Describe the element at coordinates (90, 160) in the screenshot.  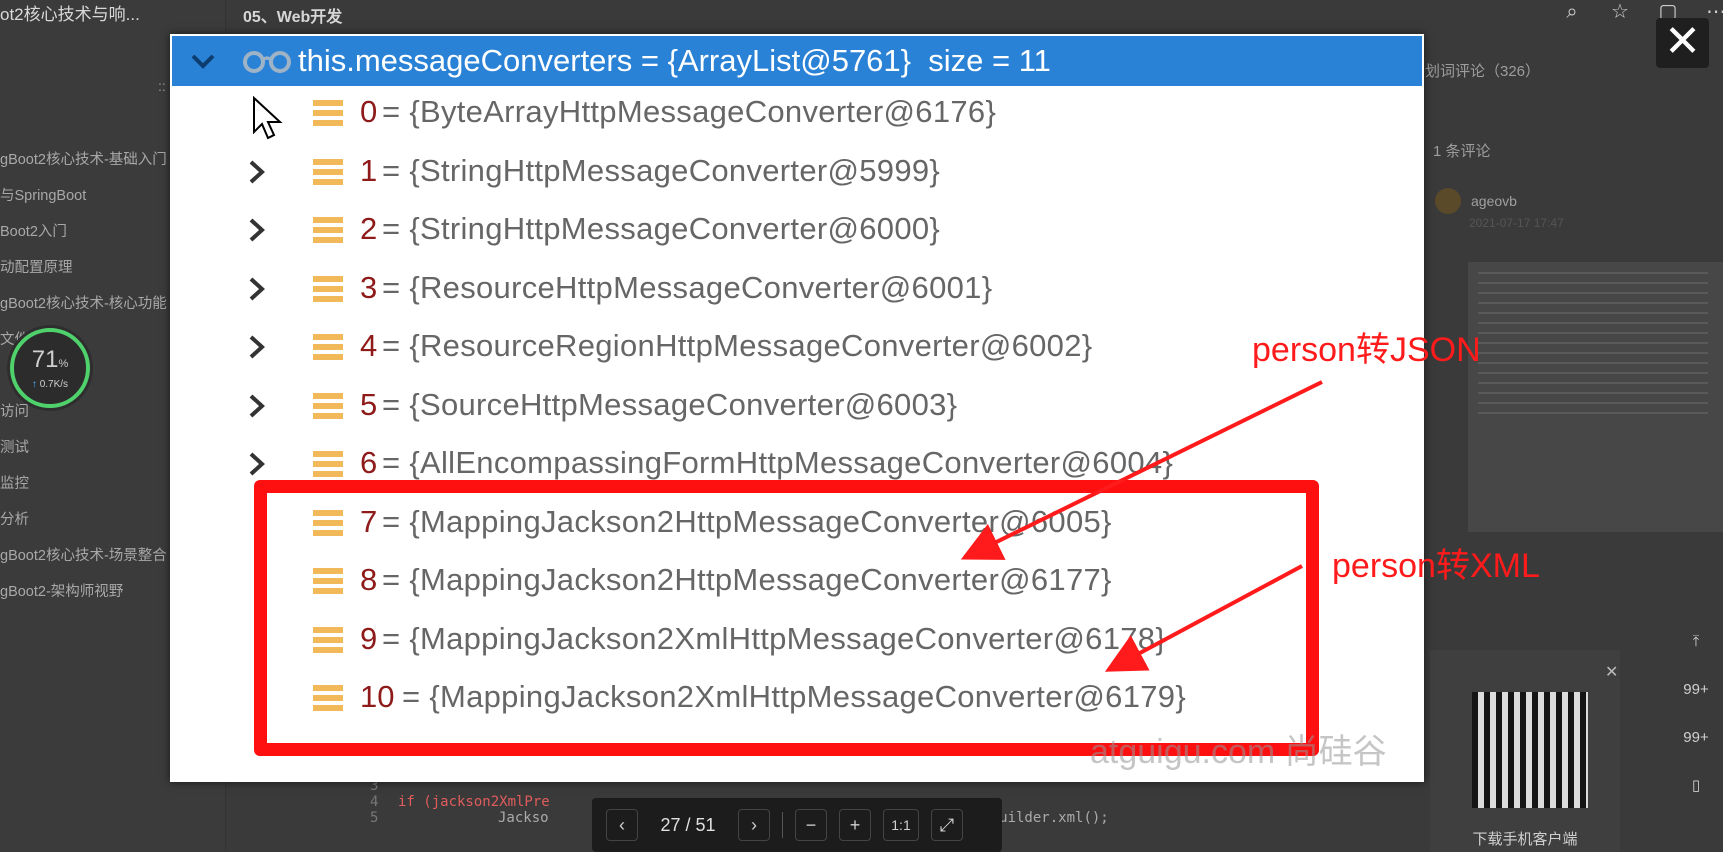
I see `toc-item: gBoot2核心技术-基础入门` at that location.